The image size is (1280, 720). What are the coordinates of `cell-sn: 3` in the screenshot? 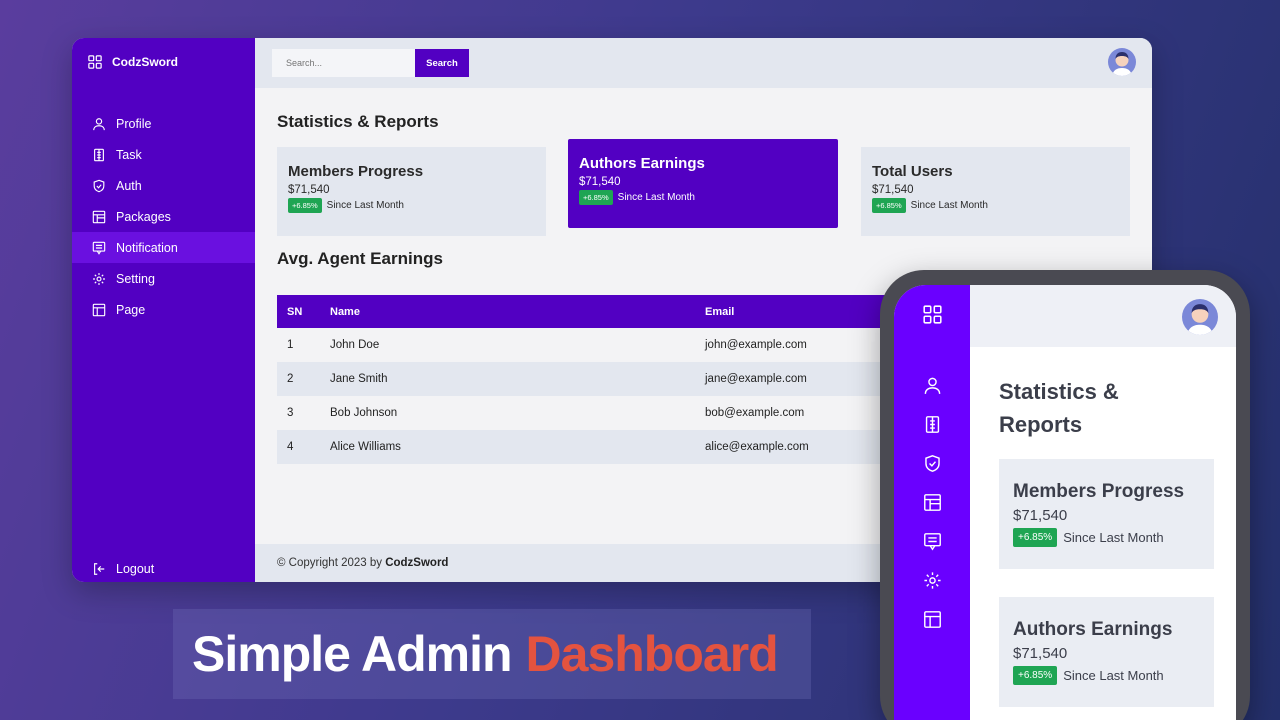 It's located at (290, 413).